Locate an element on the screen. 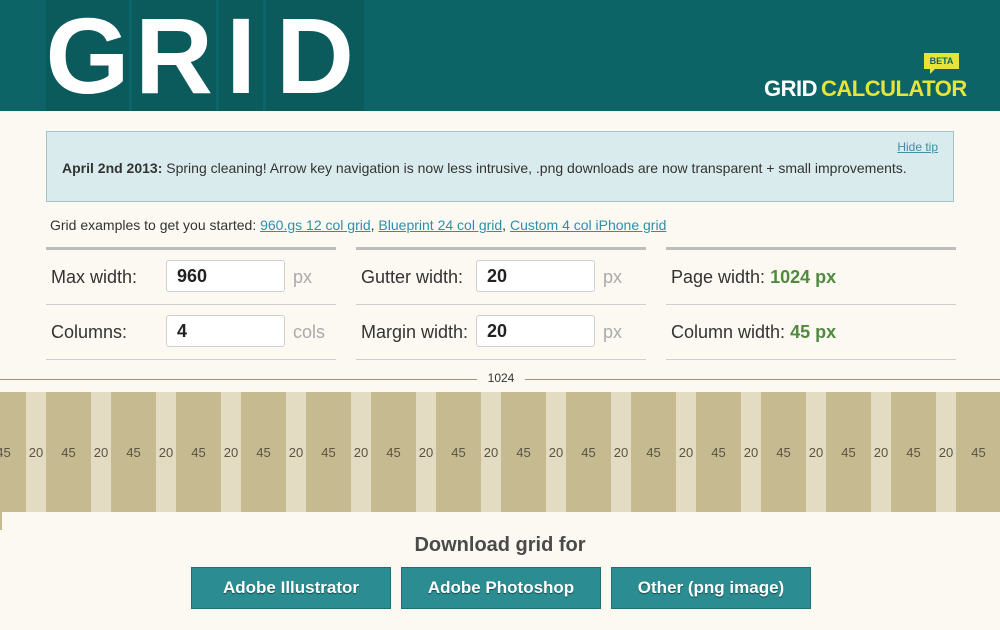 The height and width of the screenshot is (630, 1000). brand-title: GRID CALCULATOR is located at coordinates (865, 89).